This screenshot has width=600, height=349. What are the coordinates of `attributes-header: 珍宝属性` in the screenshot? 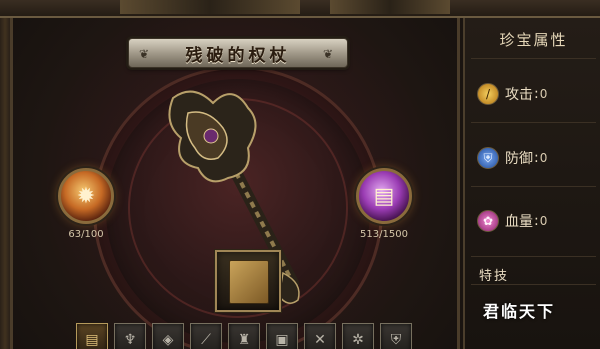 It's located at (533, 40).